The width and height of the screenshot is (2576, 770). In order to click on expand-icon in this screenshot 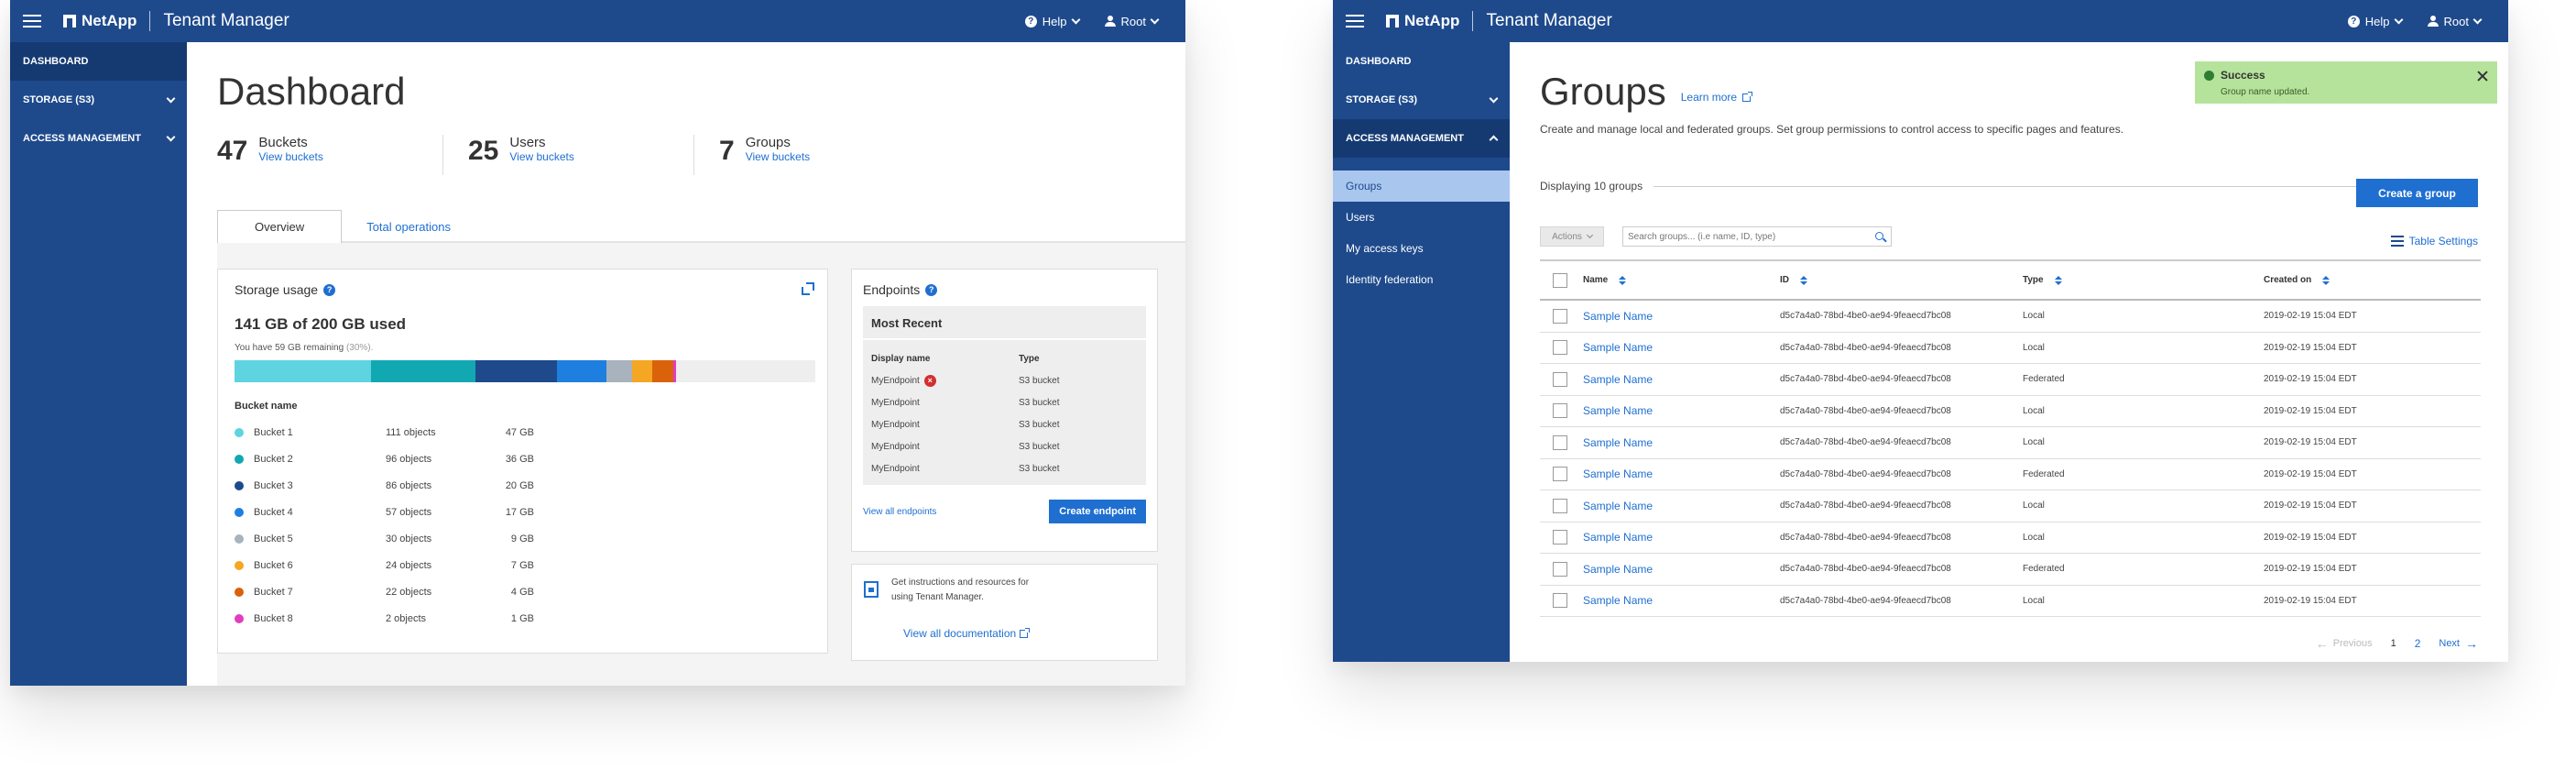, I will do `click(808, 288)`.